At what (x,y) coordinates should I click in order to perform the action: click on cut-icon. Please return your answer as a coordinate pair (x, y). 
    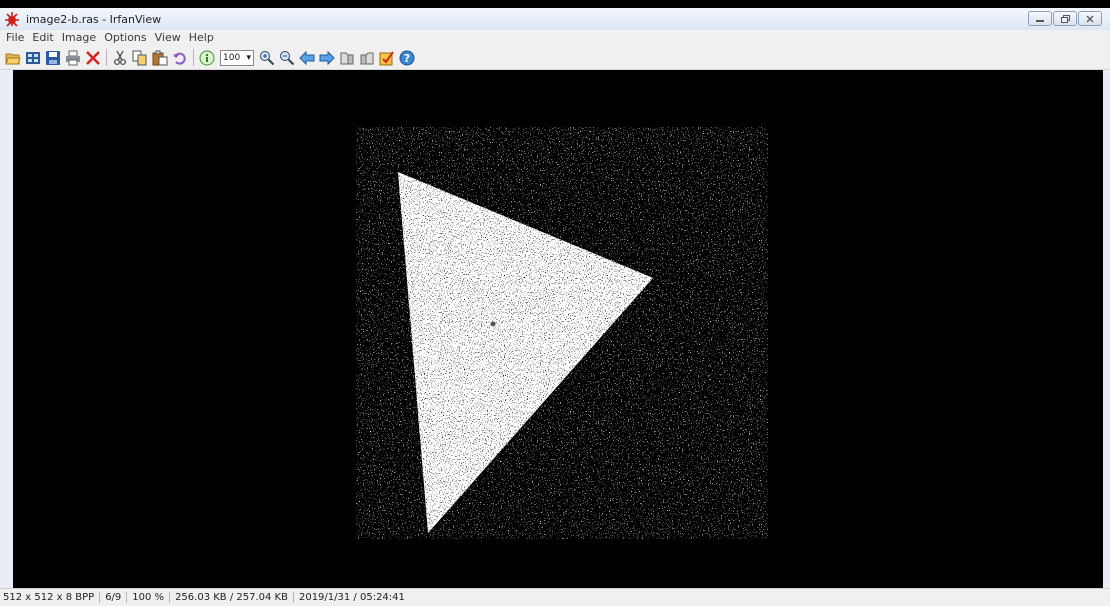
    Looking at the image, I should click on (120, 57).